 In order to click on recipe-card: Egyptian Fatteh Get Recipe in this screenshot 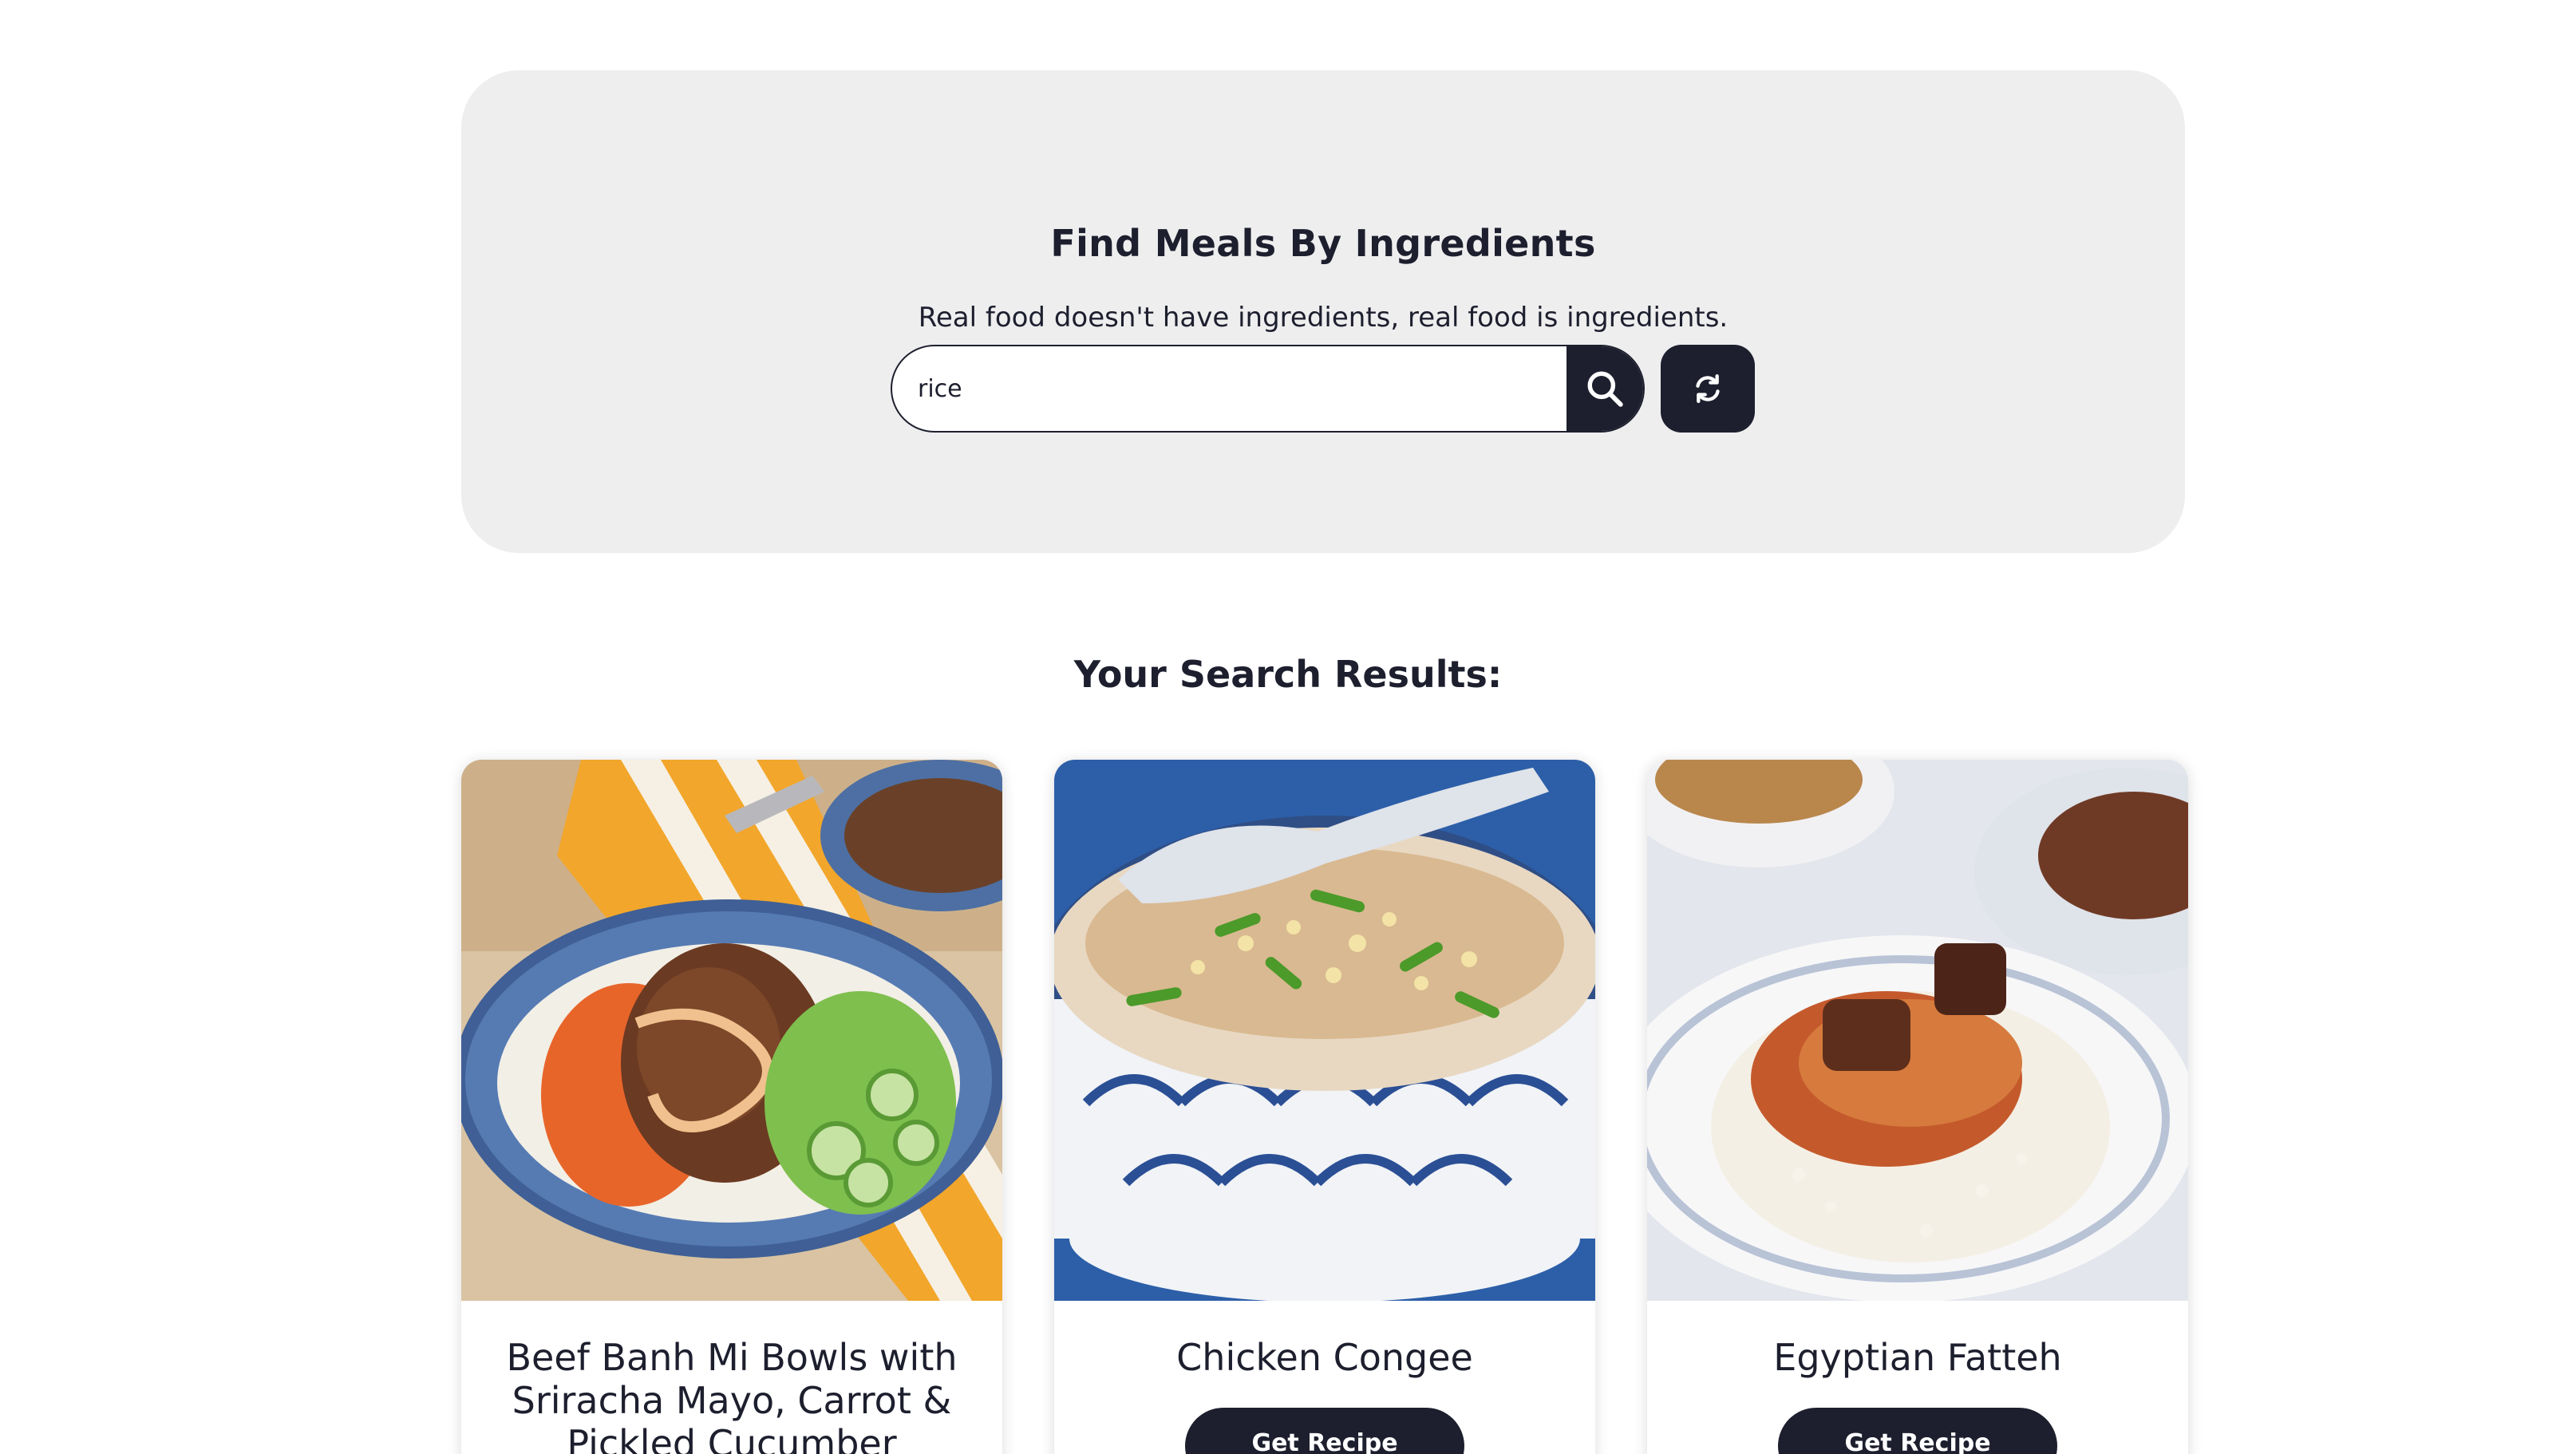, I will do `click(1917, 1107)`.